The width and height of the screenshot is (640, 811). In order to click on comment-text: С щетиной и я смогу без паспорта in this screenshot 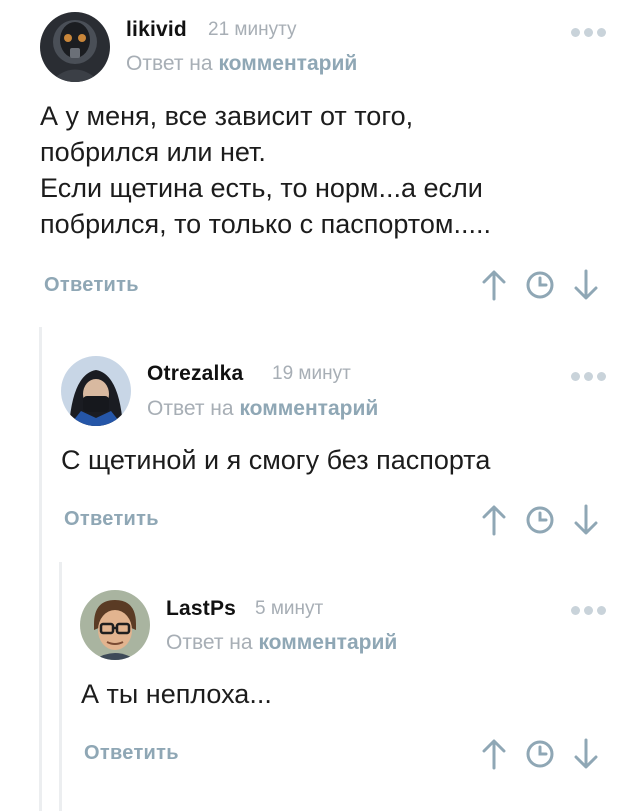, I will do `click(276, 460)`.